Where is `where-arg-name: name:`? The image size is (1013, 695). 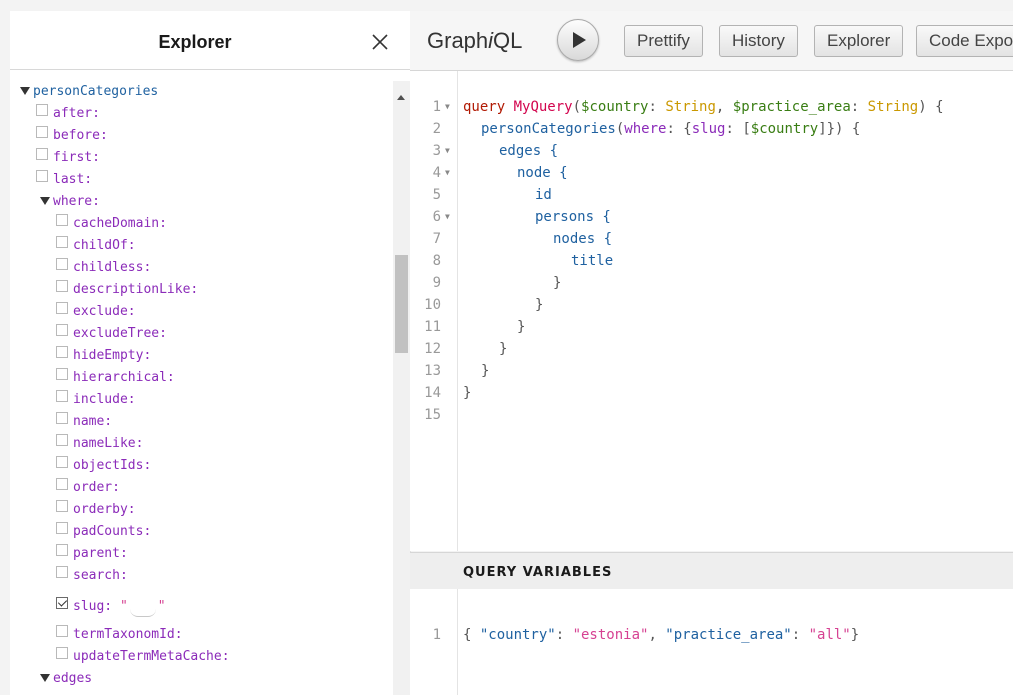 where-arg-name: name: is located at coordinates (84, 422).